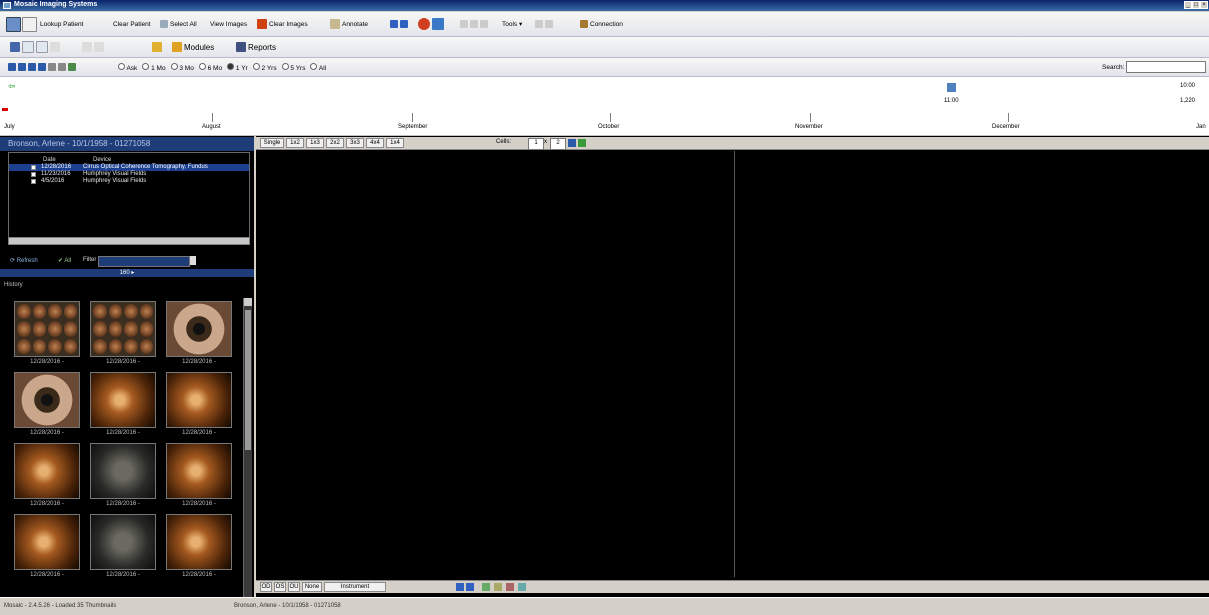  Describe the element at coordinates (47, 362) in the screenshot. I see `thumbnail-label: 12/28/2016 -` at that location.